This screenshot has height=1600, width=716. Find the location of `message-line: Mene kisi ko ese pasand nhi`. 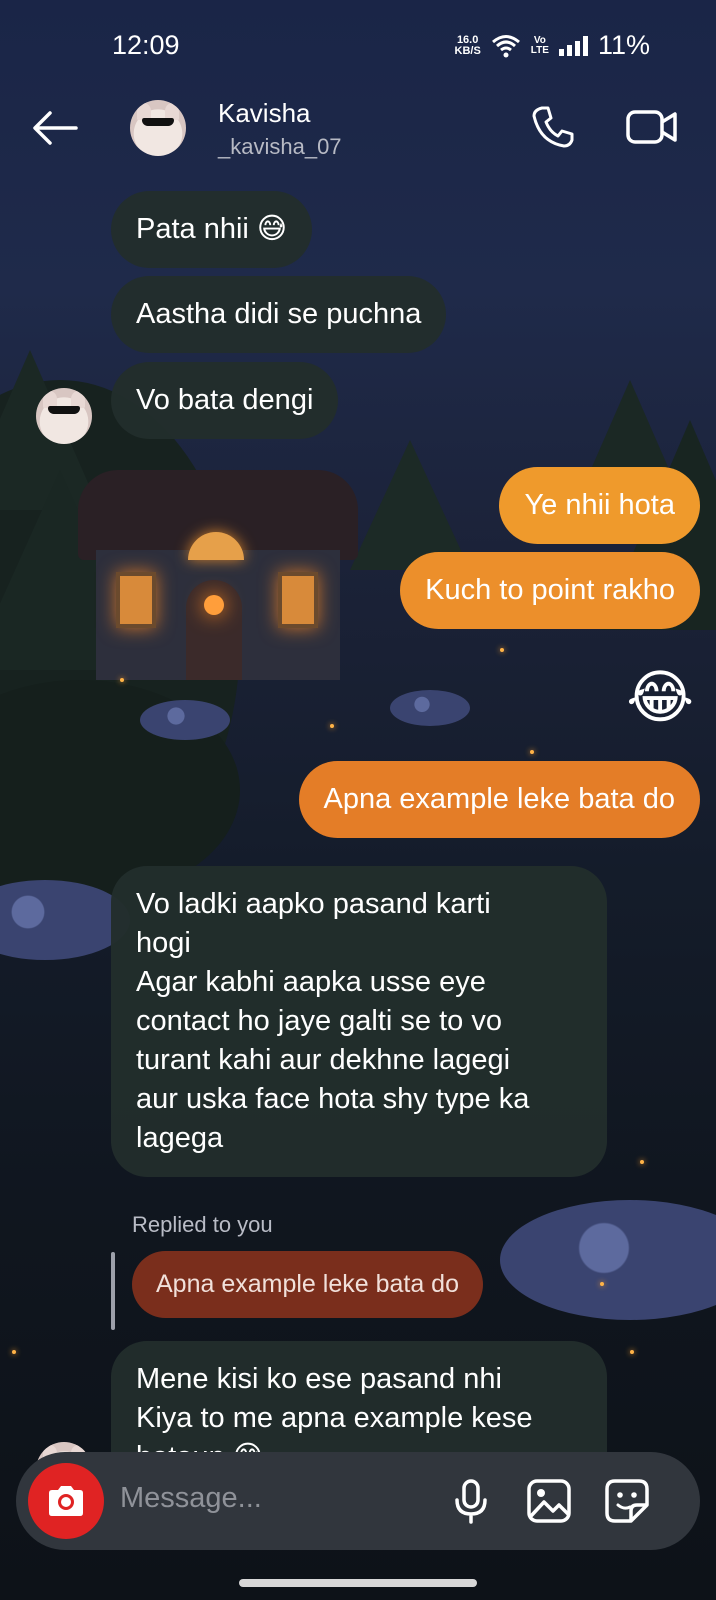

message-line: Mene kisi ko ese pasand nhi is located at coordinates (319, 1379).